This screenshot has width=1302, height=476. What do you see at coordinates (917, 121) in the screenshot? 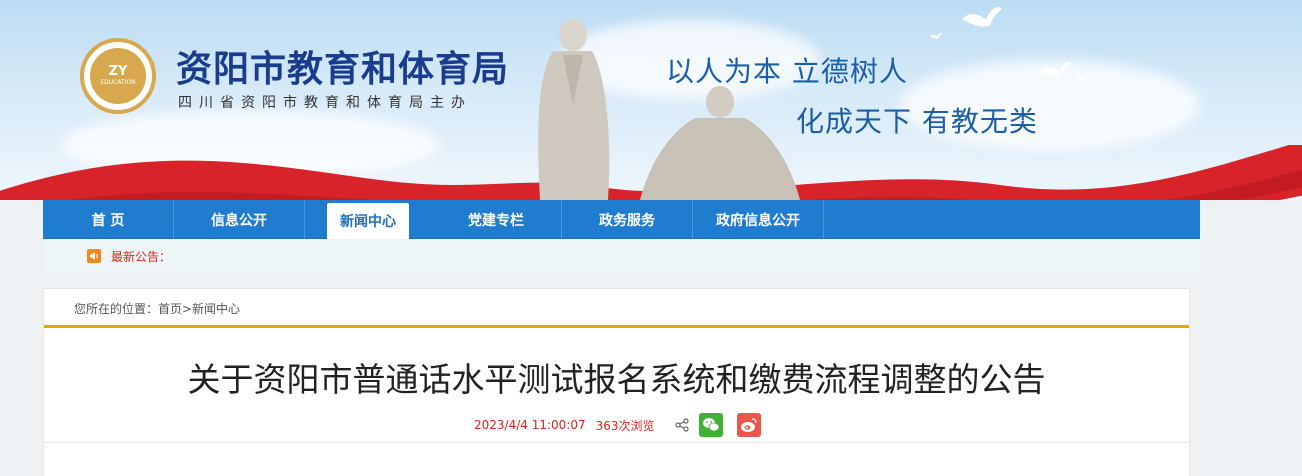
I see `slogan-line-2: 化成天下 有教无类` at bounding box center [917, 121].